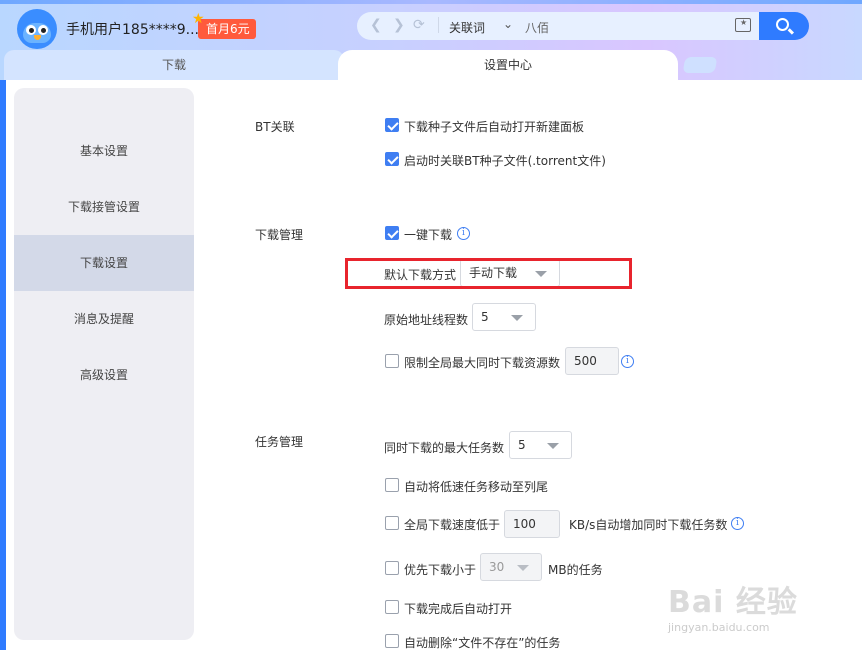  Describe the element at coordinates (419, 25) in the screenshot. I see `refresh-icon: ⟳` at that location.